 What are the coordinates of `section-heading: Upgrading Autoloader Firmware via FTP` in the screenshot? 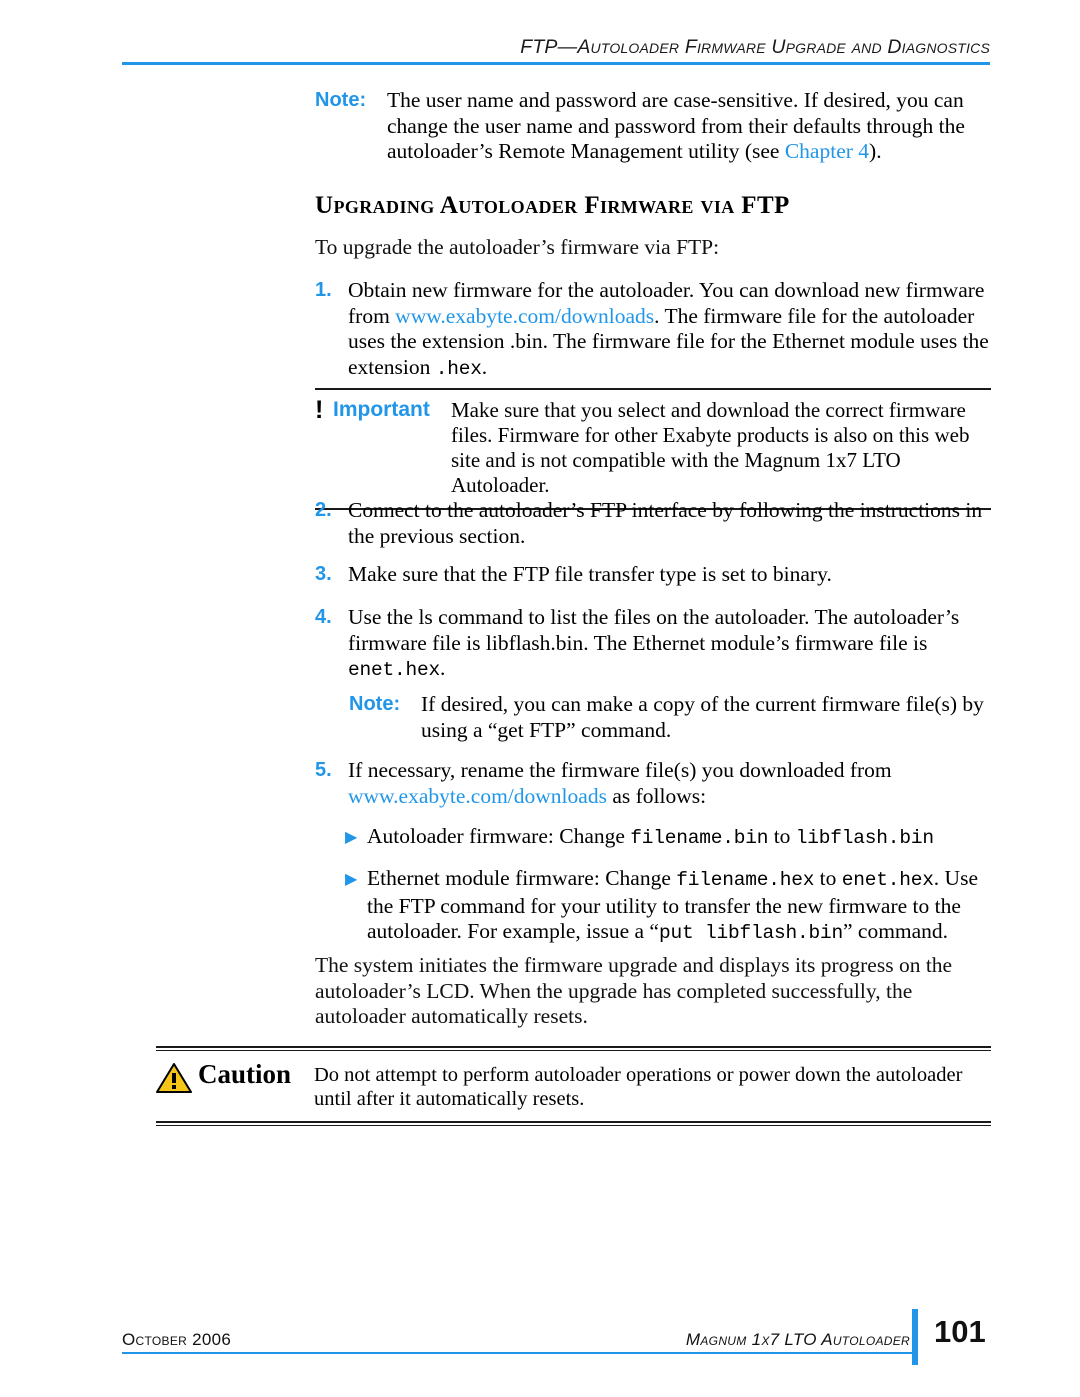 It's located at (552, 205).